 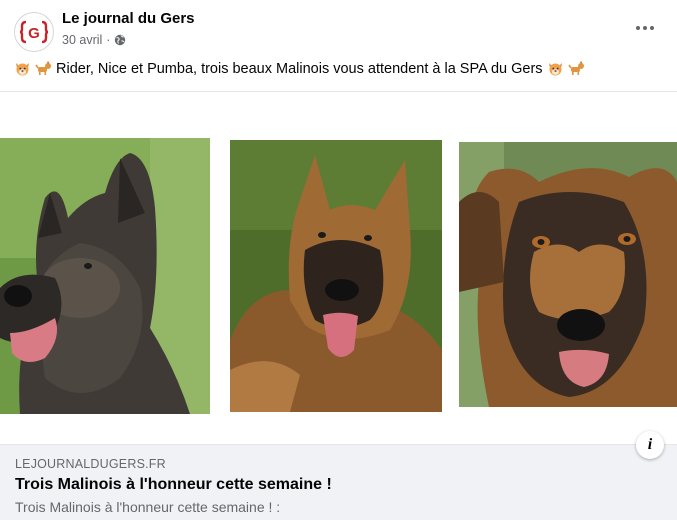 I want to click on post-meta: 30 avril ·, so click(x=94, y=40).